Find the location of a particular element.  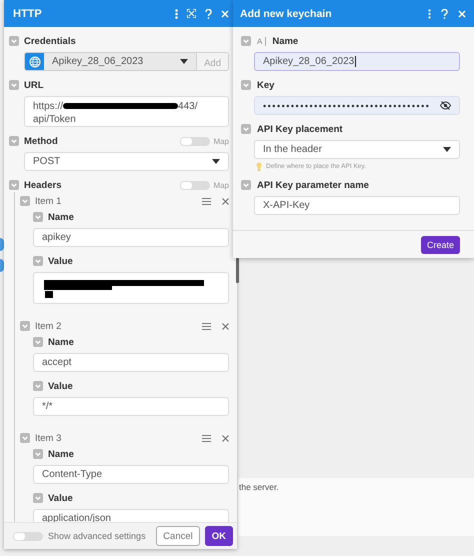

cancel-button: Cancel is located at coordinates (178, 536).